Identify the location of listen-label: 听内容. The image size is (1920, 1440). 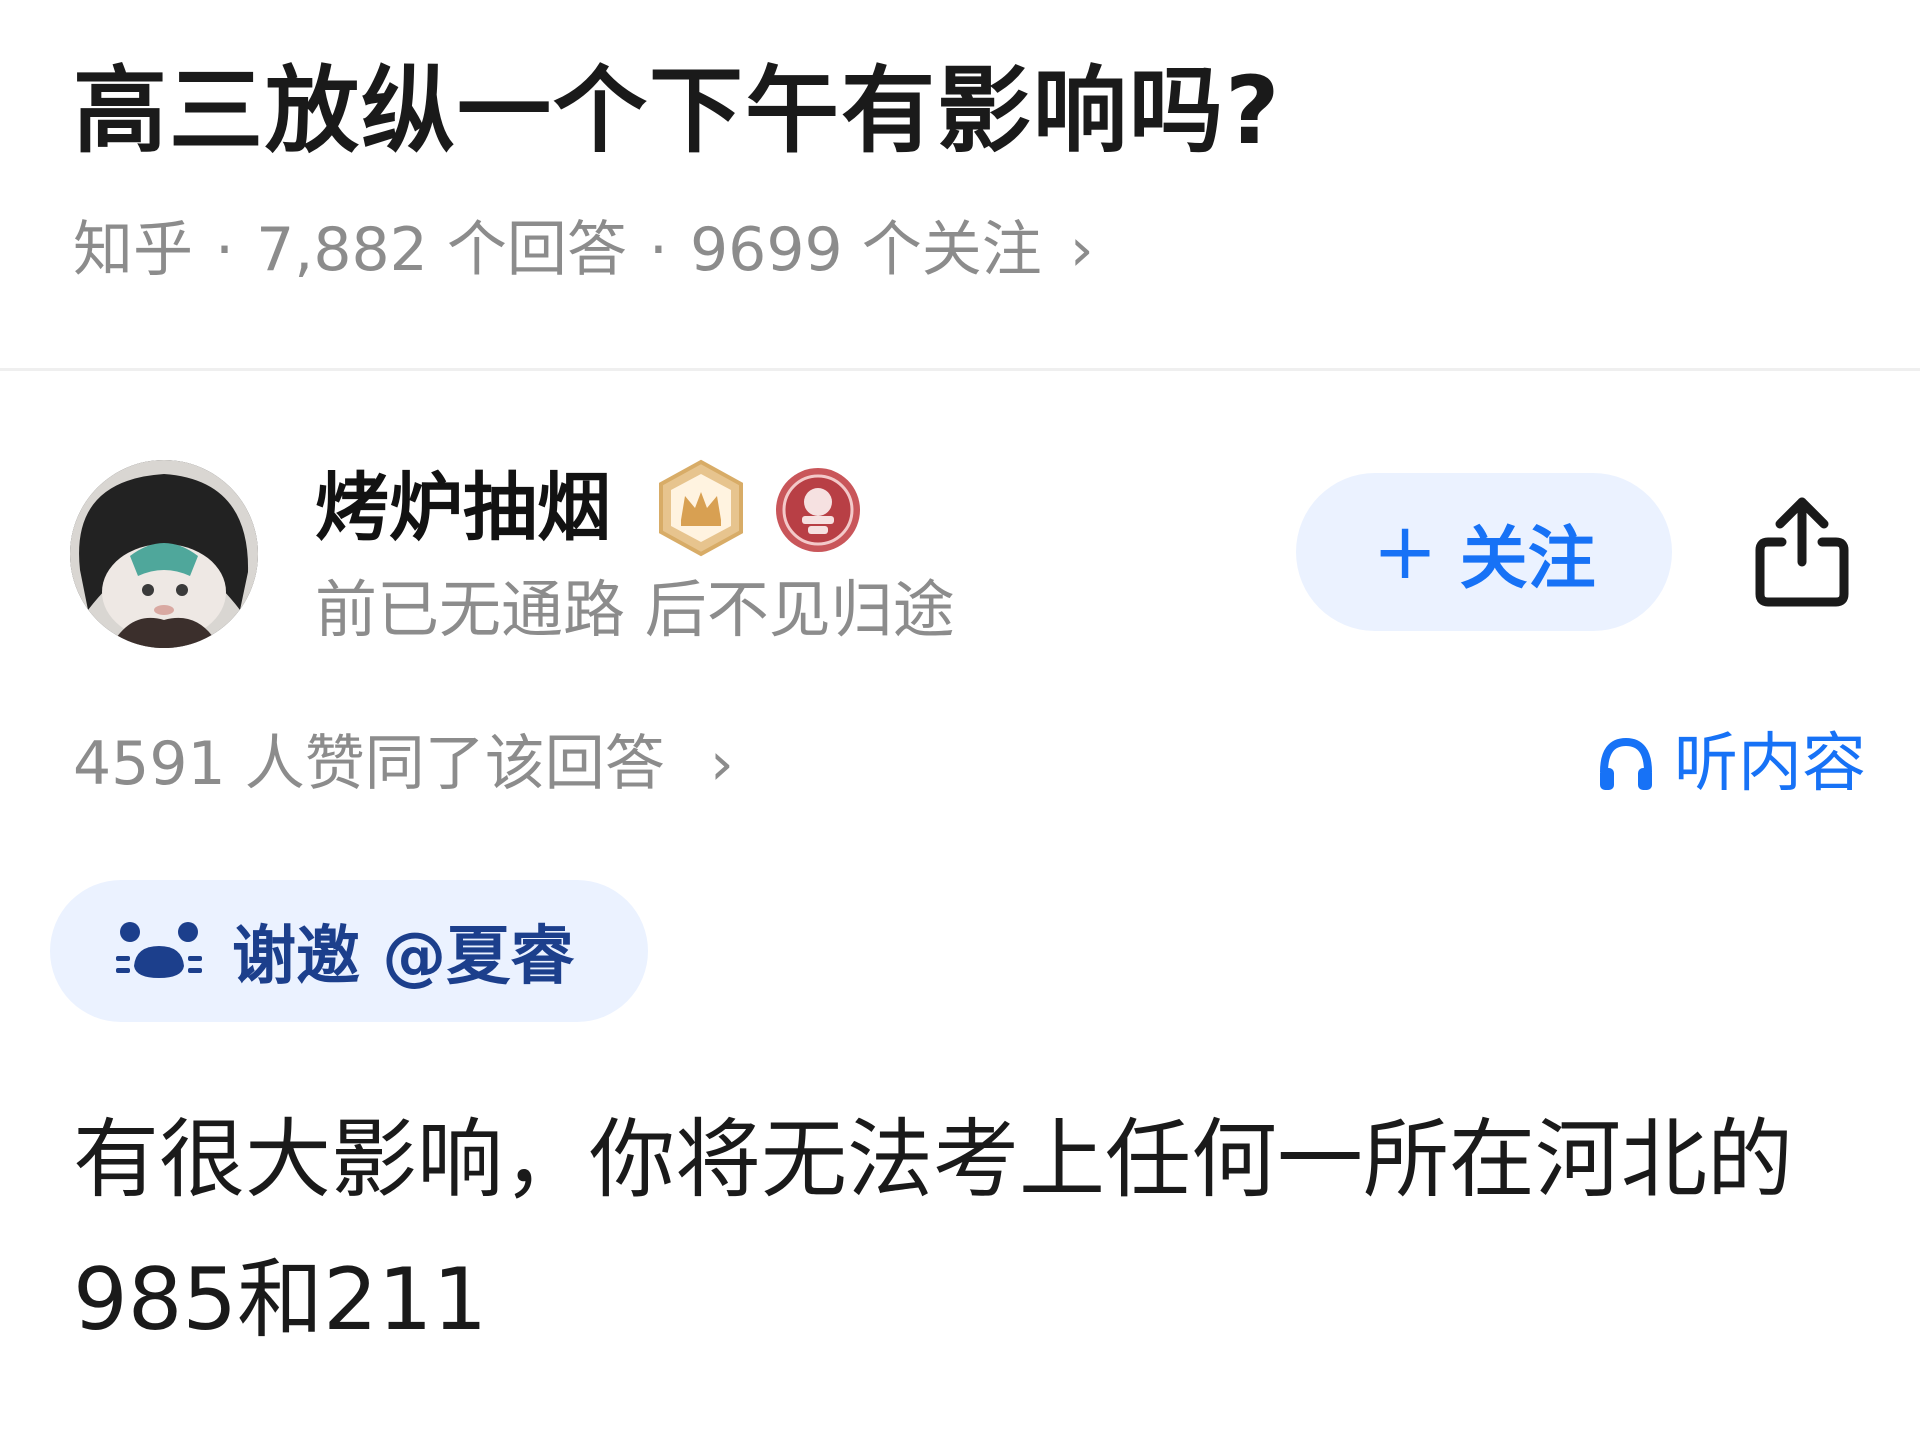
(1770, 764).